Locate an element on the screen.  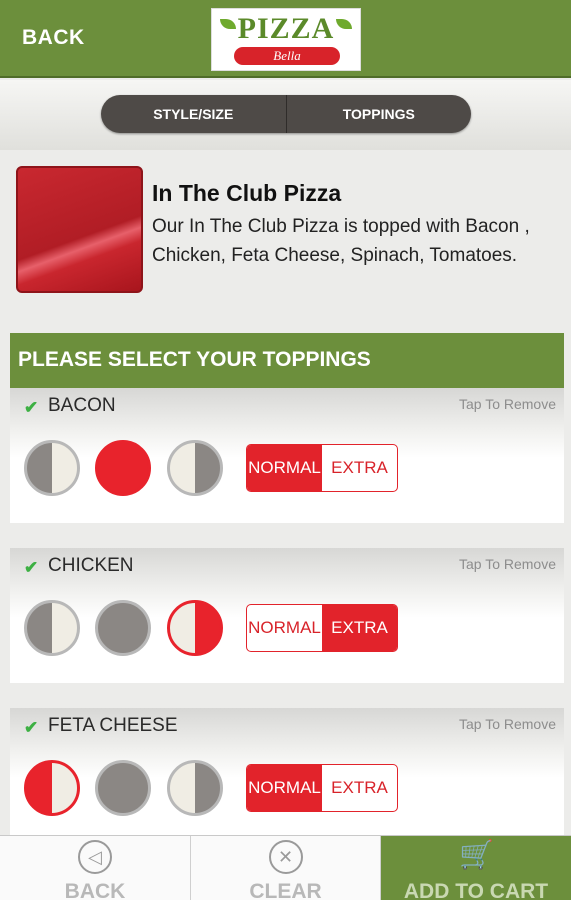
pizza-bella-logo: PIZZA Bella is located at coordinates (286, 39).